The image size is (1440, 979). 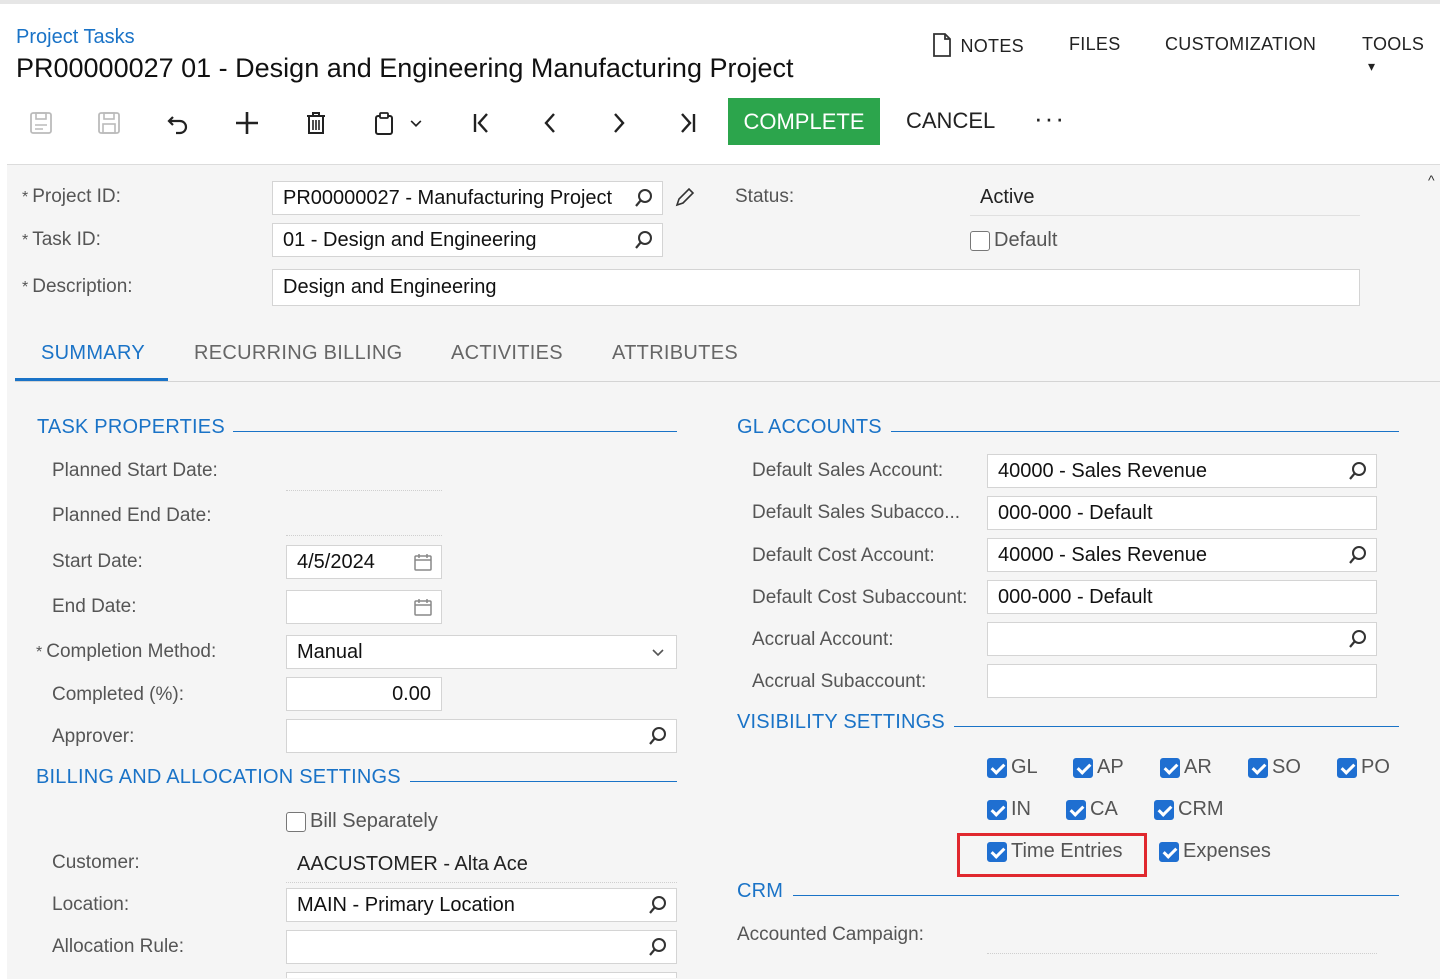 I want to click on tools-menu: TOOLS ▾, so click(x=1401, y=55).